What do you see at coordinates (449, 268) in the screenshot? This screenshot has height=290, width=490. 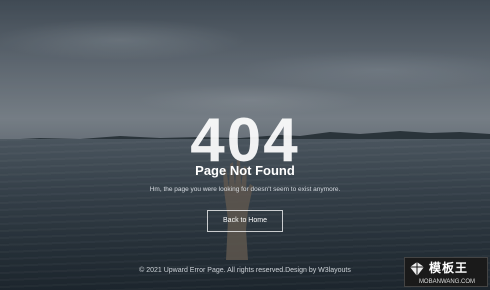 I see `watermark-title: 模板王` at bounding box center [449, 268].